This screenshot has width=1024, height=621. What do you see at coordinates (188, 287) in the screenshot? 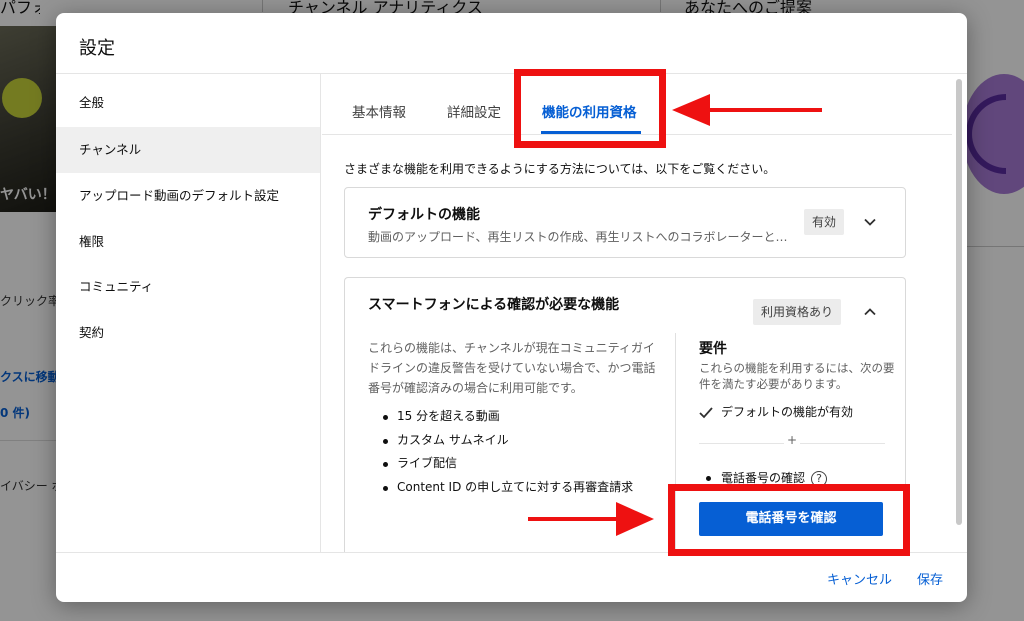
I see `sidebar-item-community: コミュニティ` at bounding box center [188, 287].